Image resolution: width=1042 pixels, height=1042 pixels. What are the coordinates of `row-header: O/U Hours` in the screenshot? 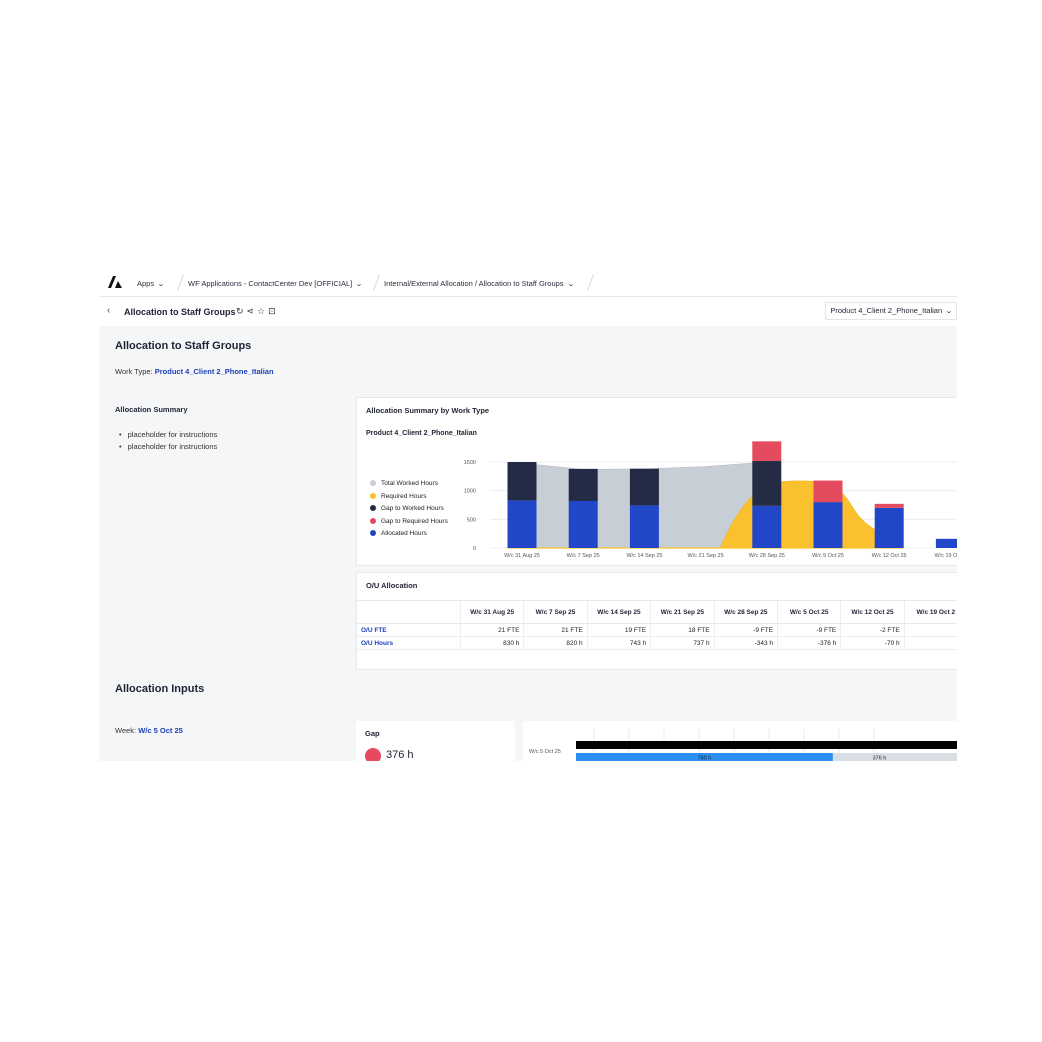 It's located at (409, 643).